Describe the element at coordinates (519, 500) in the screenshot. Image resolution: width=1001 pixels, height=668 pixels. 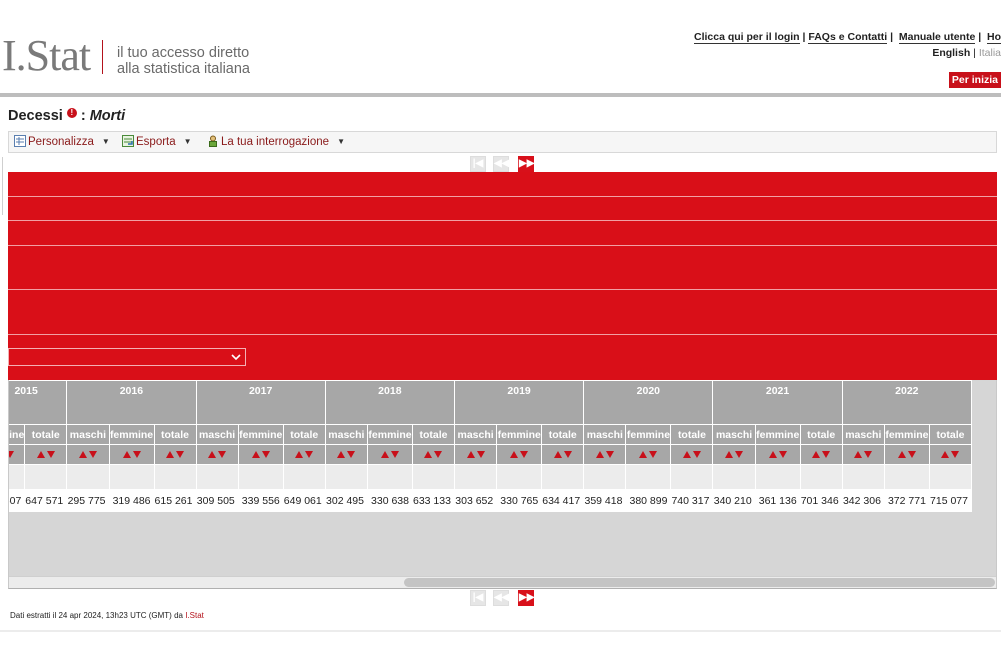
I see `value-cell: 330 765` at that location.